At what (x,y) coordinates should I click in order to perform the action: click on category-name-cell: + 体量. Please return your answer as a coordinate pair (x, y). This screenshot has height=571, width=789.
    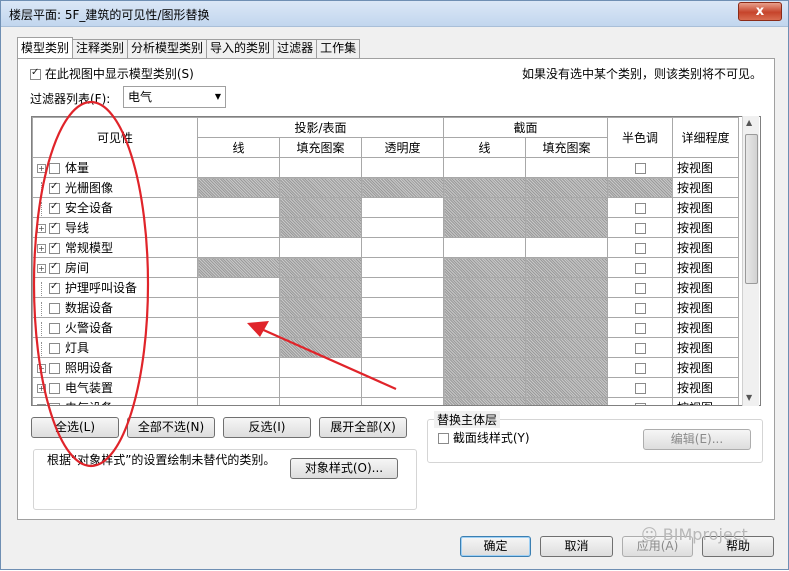
    Looking at the image, I should click on (115, 167).